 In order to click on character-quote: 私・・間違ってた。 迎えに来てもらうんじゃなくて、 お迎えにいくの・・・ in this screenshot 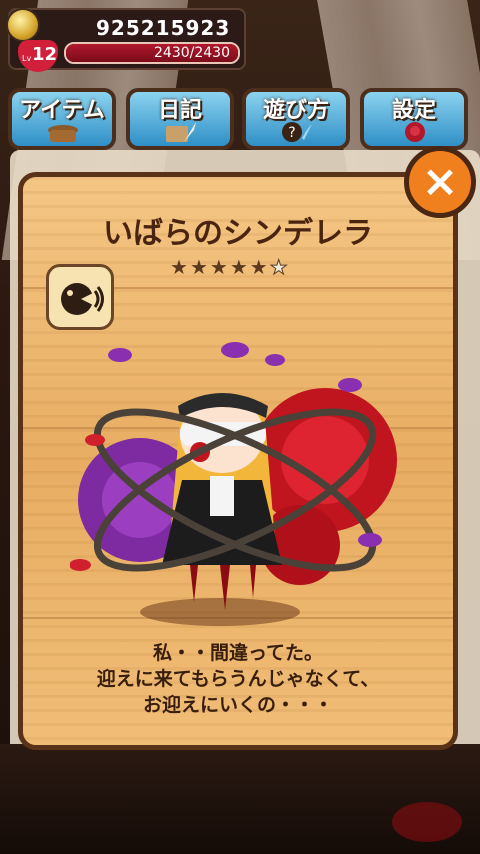, I will do `click(238, 679)`.